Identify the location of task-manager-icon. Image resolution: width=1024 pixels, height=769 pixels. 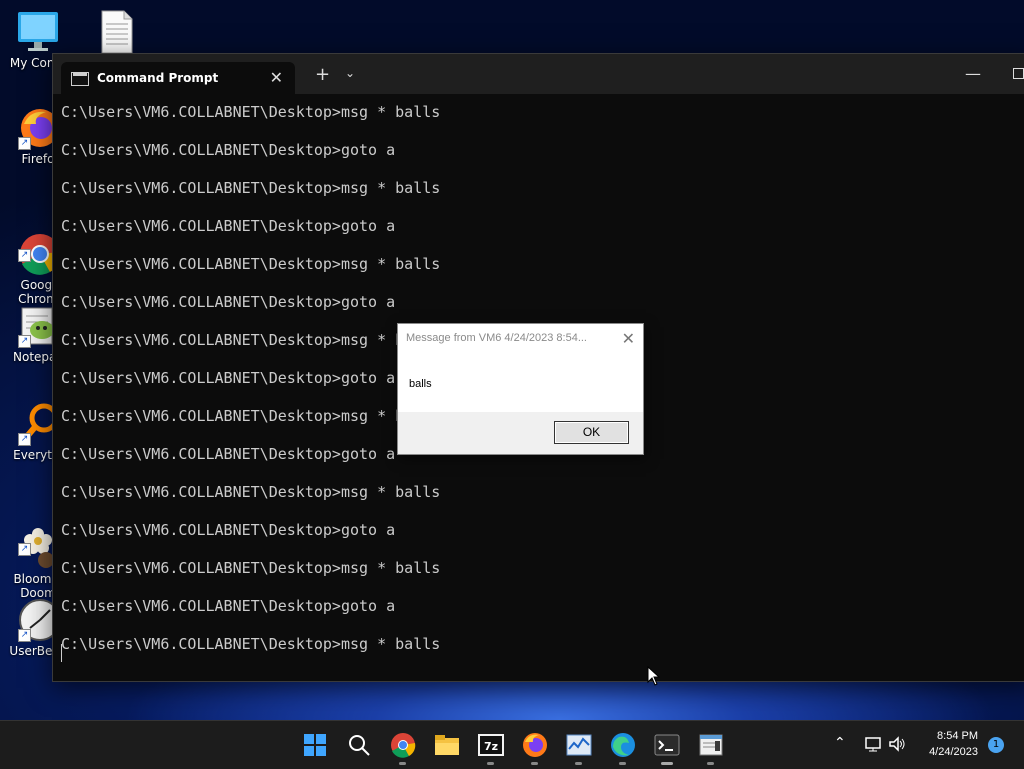
(579, 745).